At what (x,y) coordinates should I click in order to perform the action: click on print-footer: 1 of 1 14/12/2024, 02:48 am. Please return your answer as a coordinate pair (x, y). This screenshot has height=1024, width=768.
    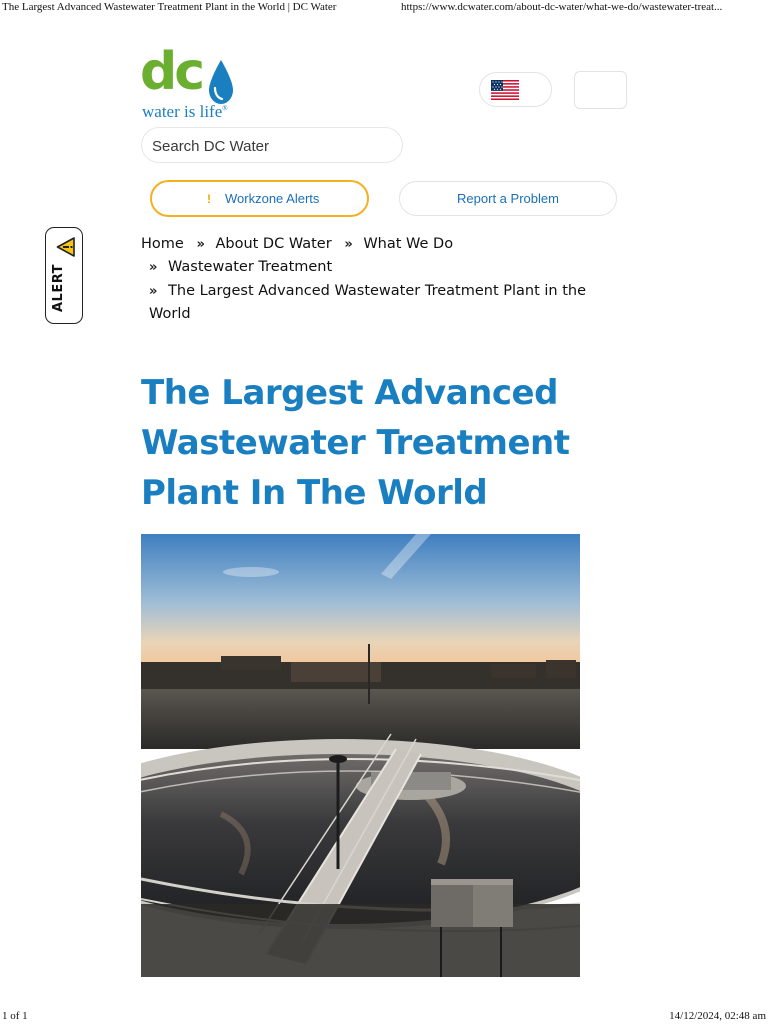
    Looking at the image, I should click on (384, 1017).